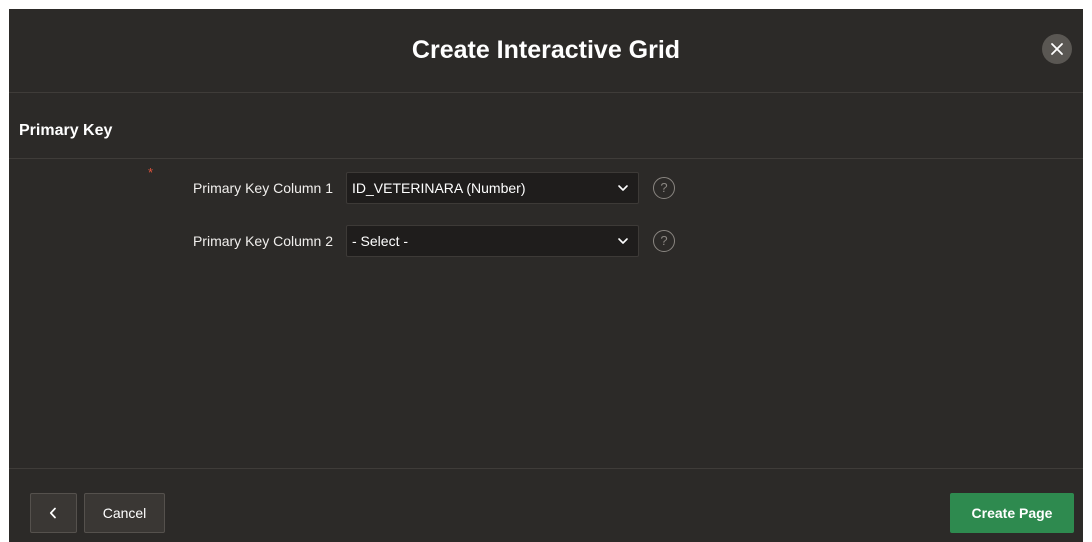 Image resolution: width=1092 pixels, height=542 pixels. Describe the element at coordinates (1012, 513) in the screenshot. I see `create-page-button: Create Page` at that location.